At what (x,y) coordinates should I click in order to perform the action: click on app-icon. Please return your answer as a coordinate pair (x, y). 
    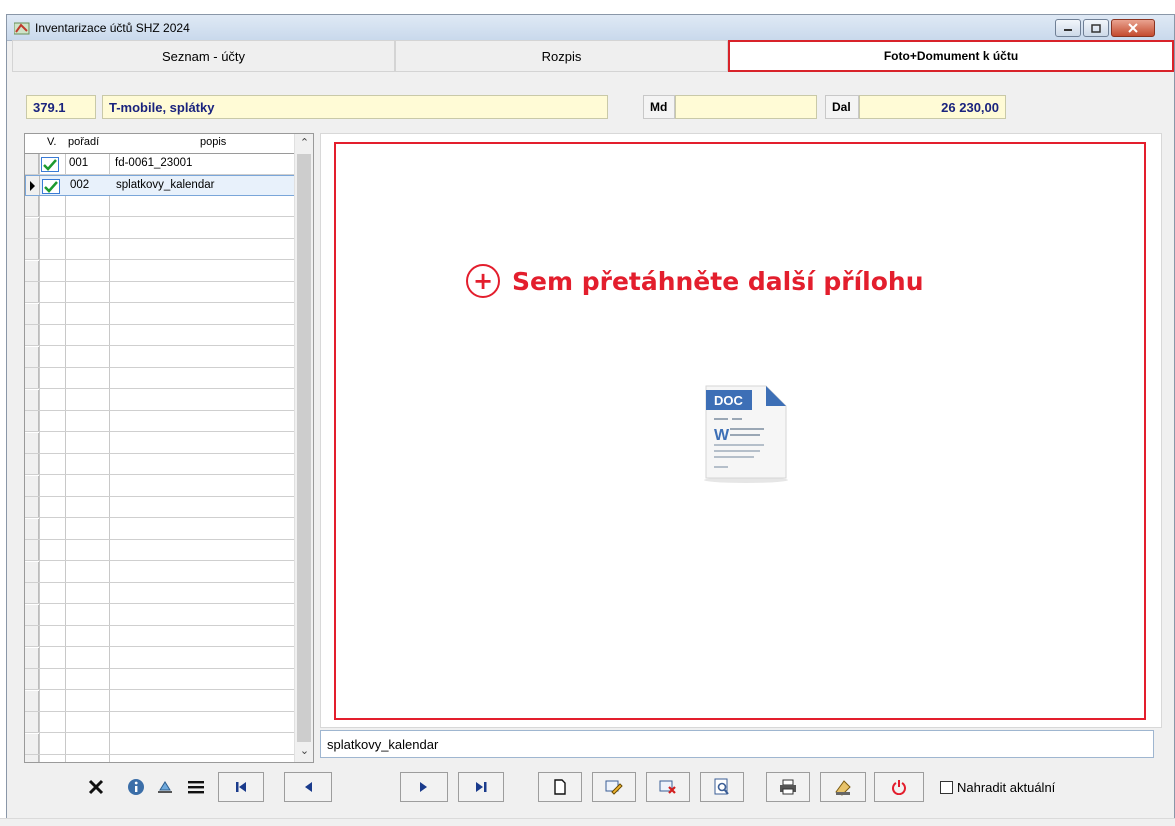
    Looking at the image, I should click on (22, 28).